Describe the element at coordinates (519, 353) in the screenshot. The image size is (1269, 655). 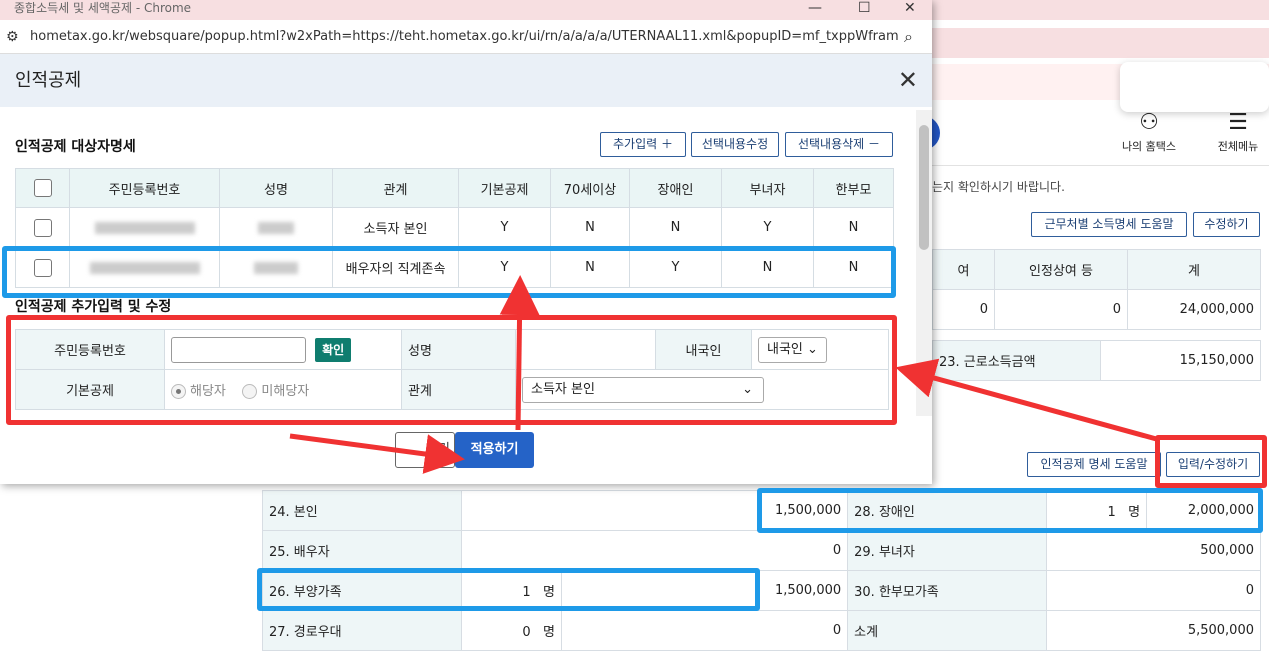
I see `arrow-to-row` at that location.